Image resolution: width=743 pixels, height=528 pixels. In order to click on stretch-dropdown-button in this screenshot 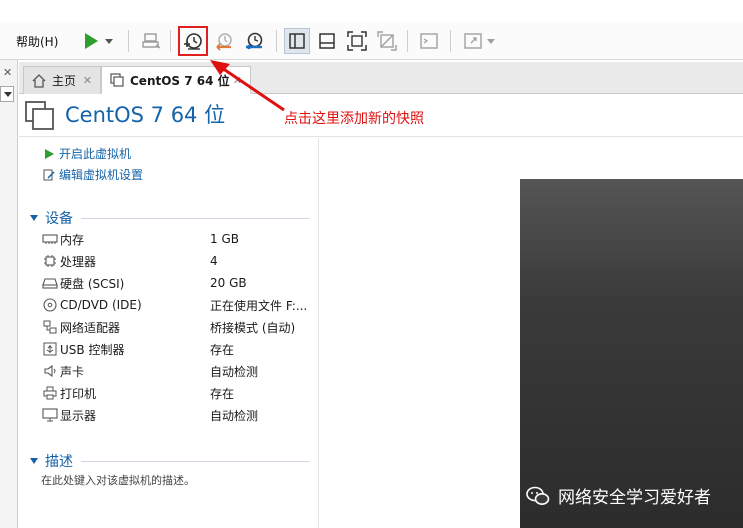, I will do `click(491, 41)`.